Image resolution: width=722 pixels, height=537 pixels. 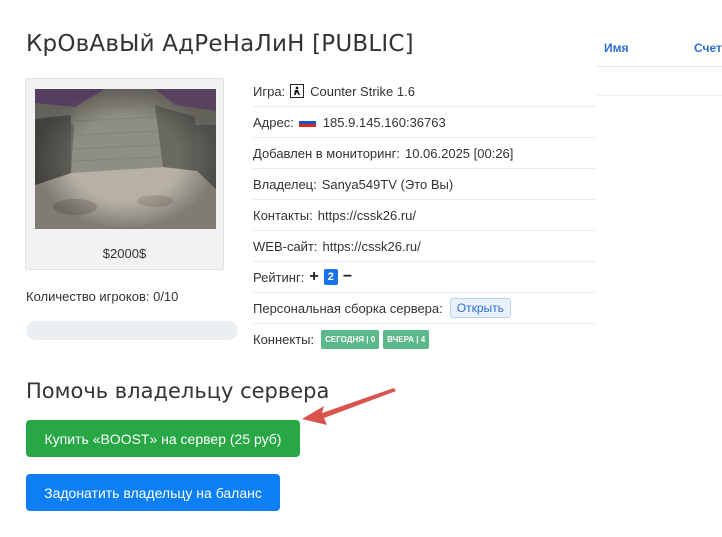 What do you see at coordinates (367, 215) in the screenshot?
I see `contacts-link: https://cssk26.ru/` at bounding box center [367, 215].